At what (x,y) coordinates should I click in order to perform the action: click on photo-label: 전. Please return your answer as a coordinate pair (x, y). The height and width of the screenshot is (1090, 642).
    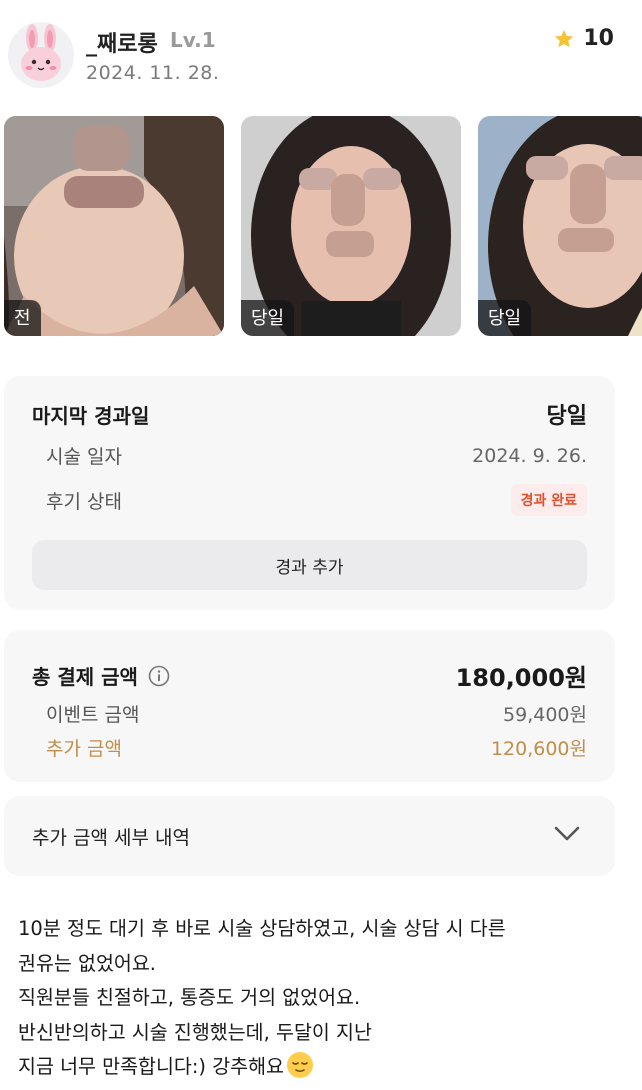
    Looking at the image, I should click on (22, 318).